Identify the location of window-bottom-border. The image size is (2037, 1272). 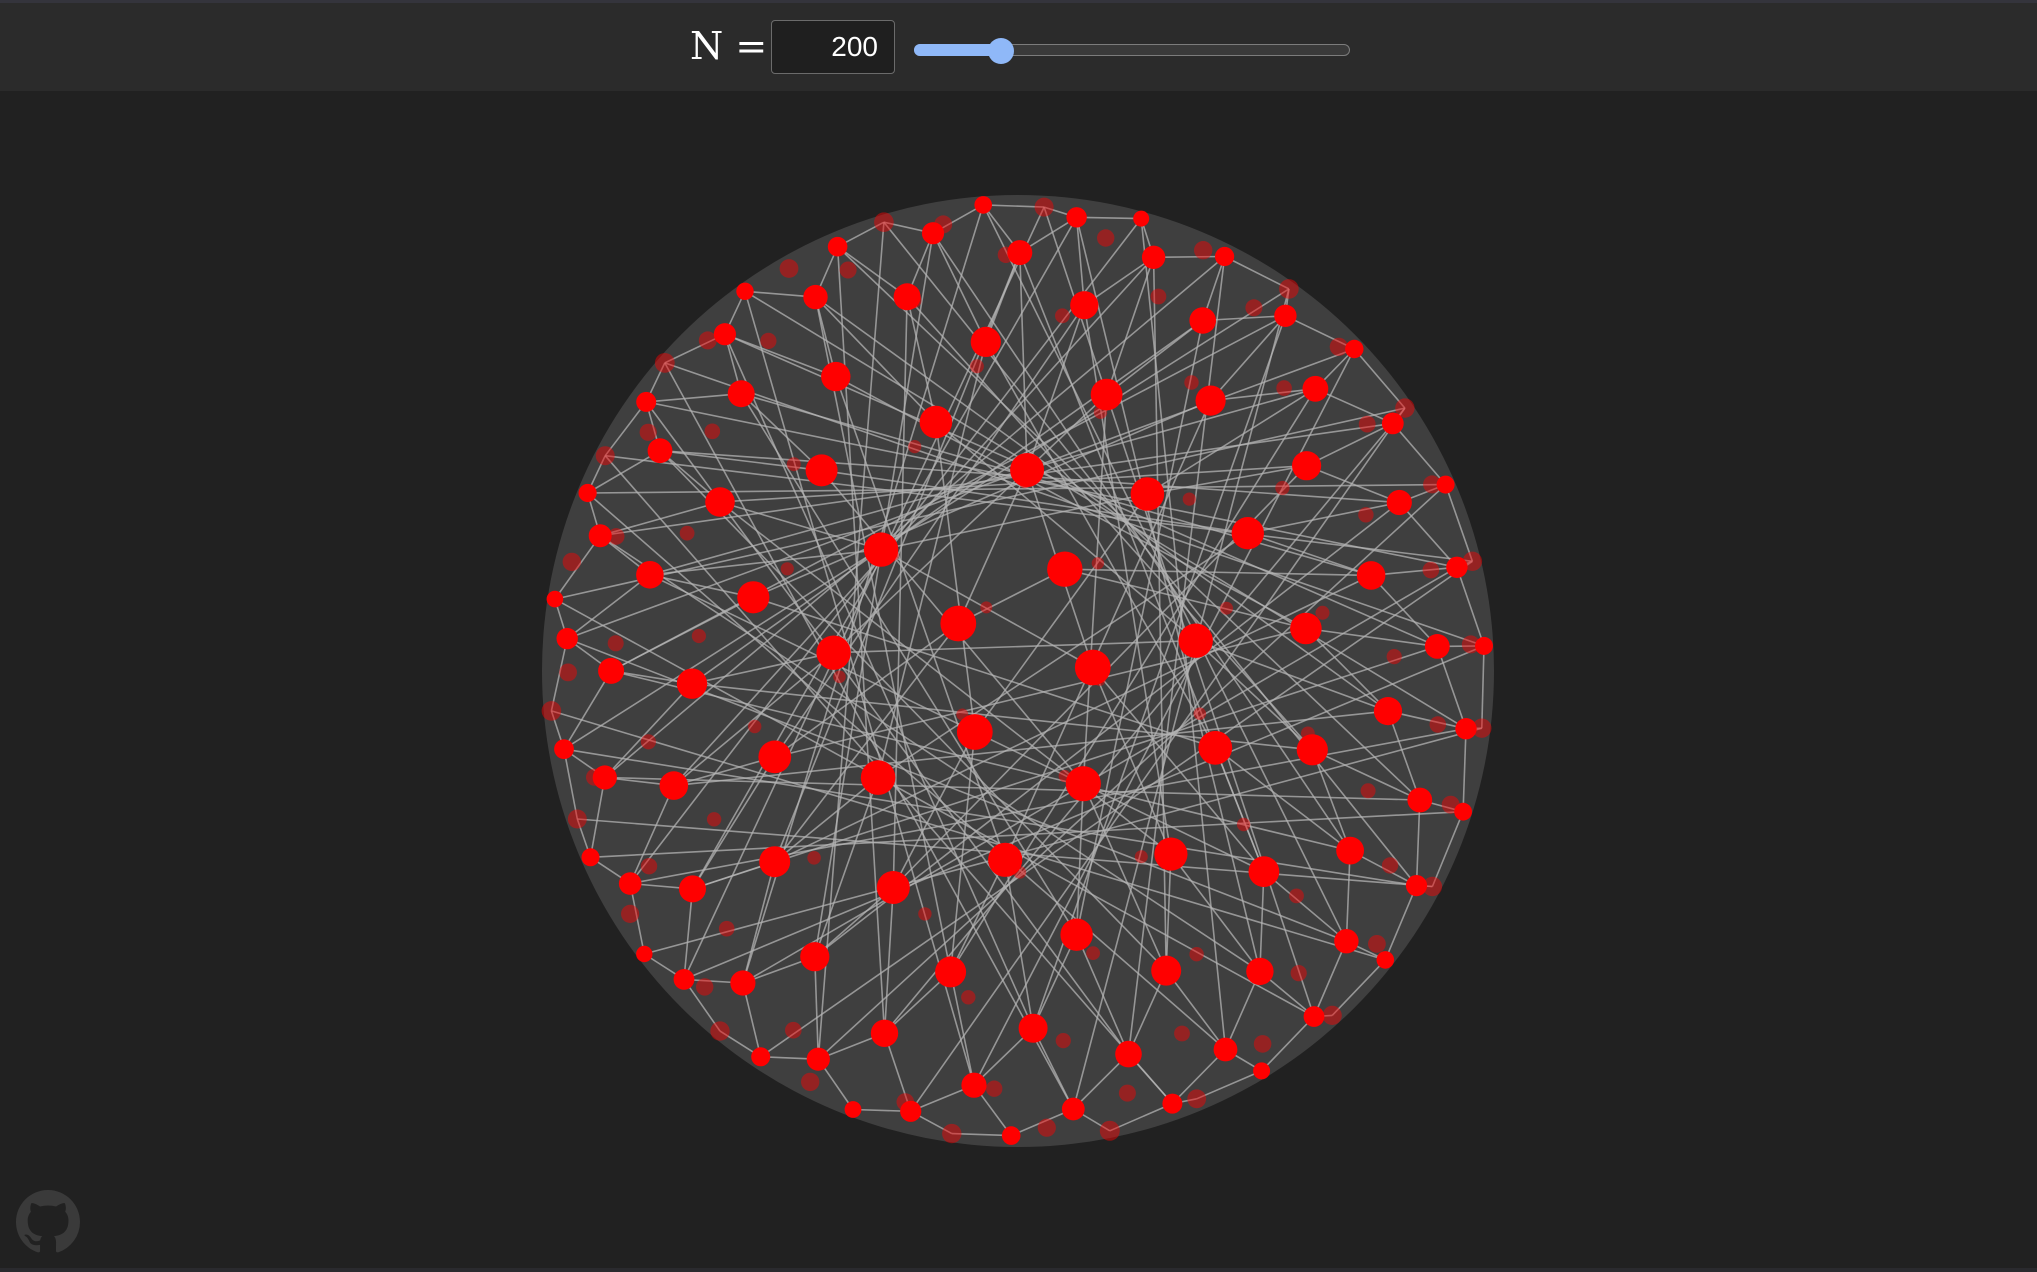
(1018, 1270).